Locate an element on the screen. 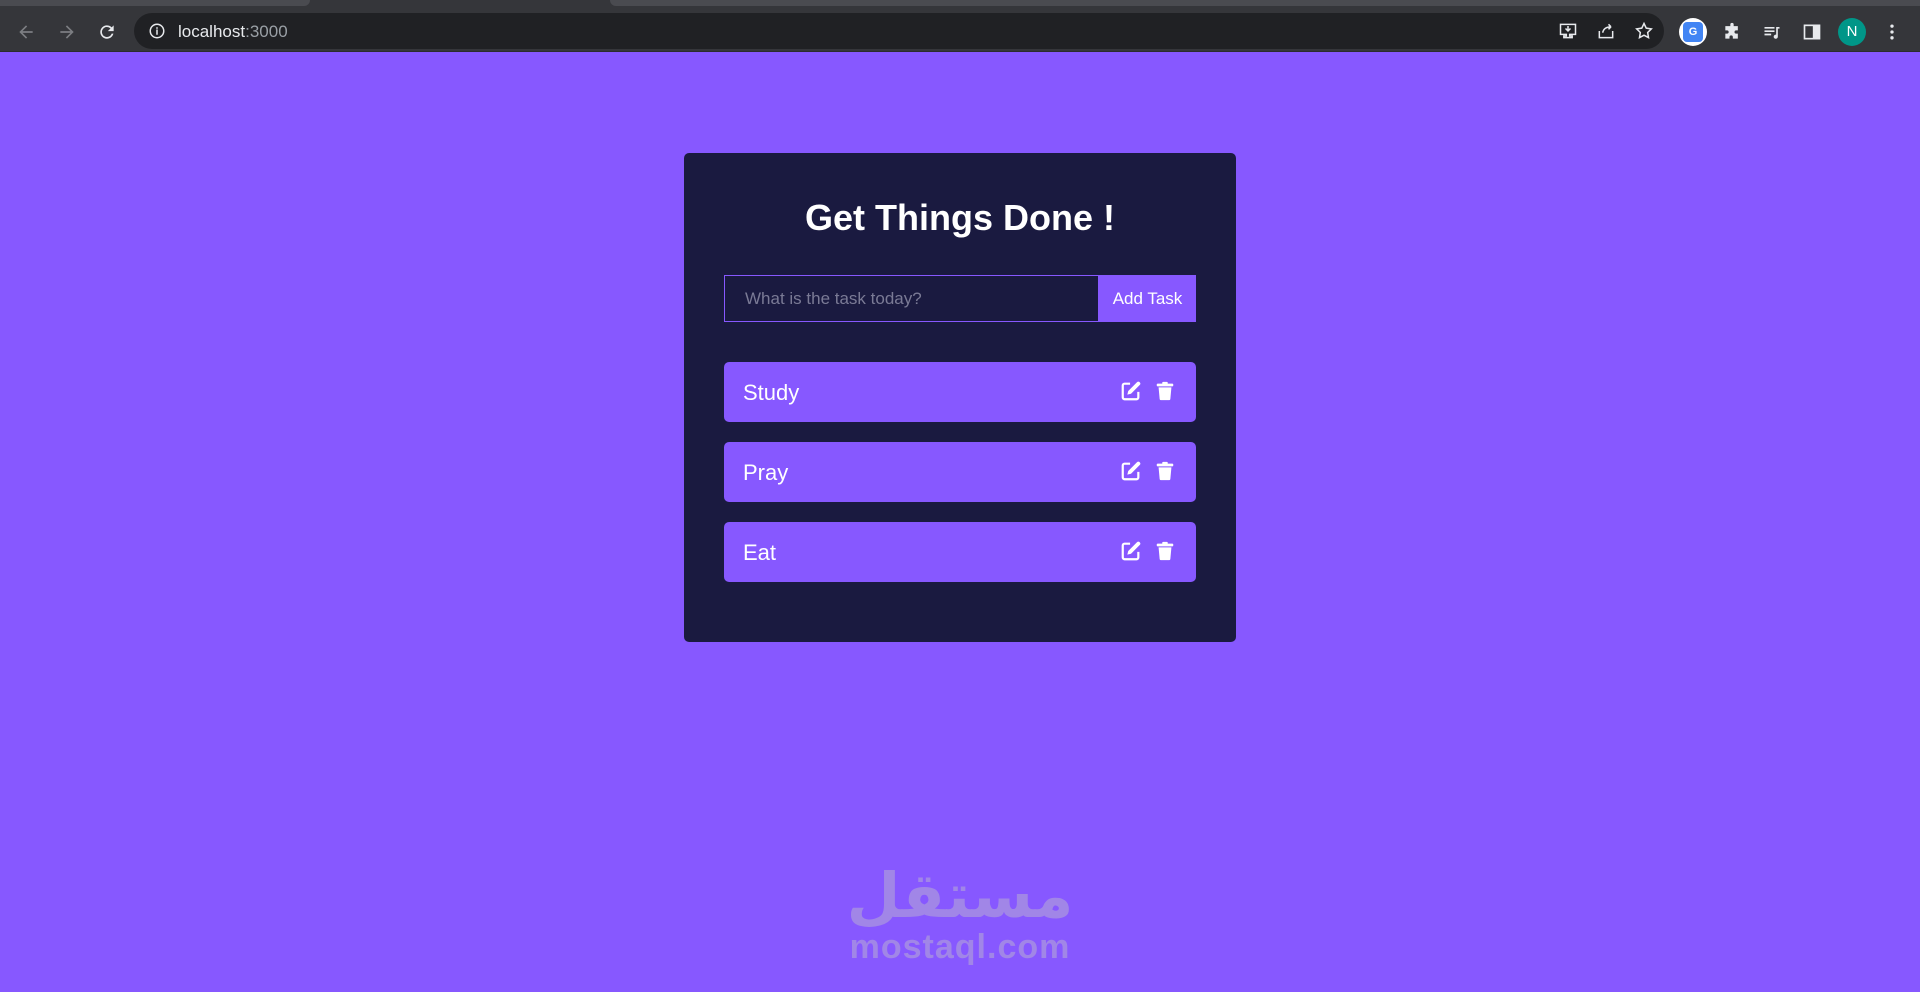 The image size is (1920, 992). bookmark-star-icon is located at coordinates (1644, 31).